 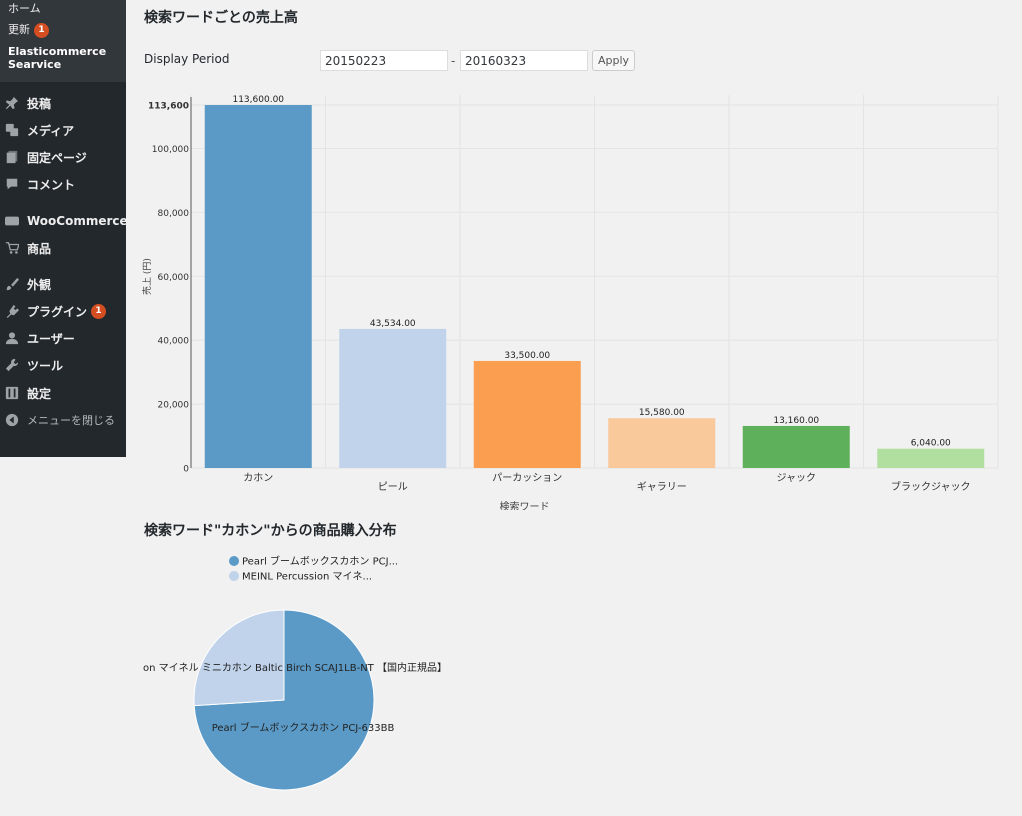 What do you see at coordinates (41, 30) in the screenshot?
I see `update-count-badge: 1` at bounding box center [41, 30].